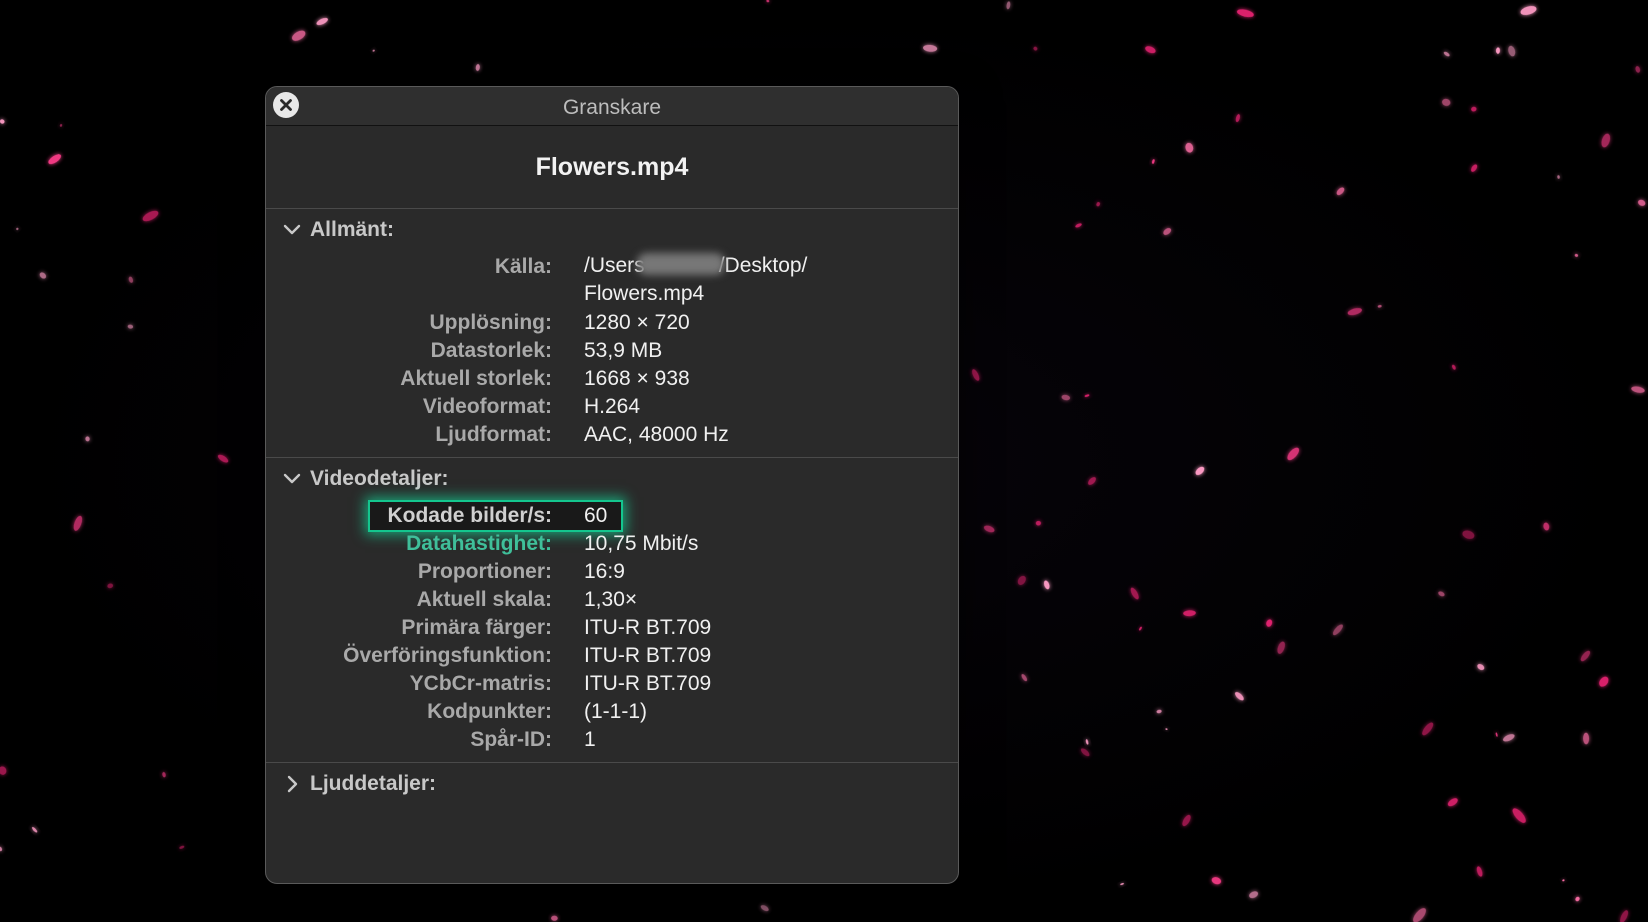 This screenshot has height=922, width=1648. I want to click on info-row: Kodade bilder/s: 60, so click(612, 516).